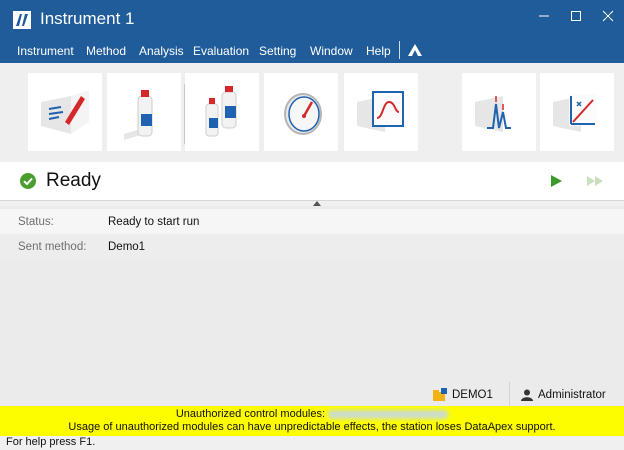 The image size is (624, 450). Describe the element at coordinates (161, 51) in the screenshot. I see `menu-analysis: Analysis` at that location.